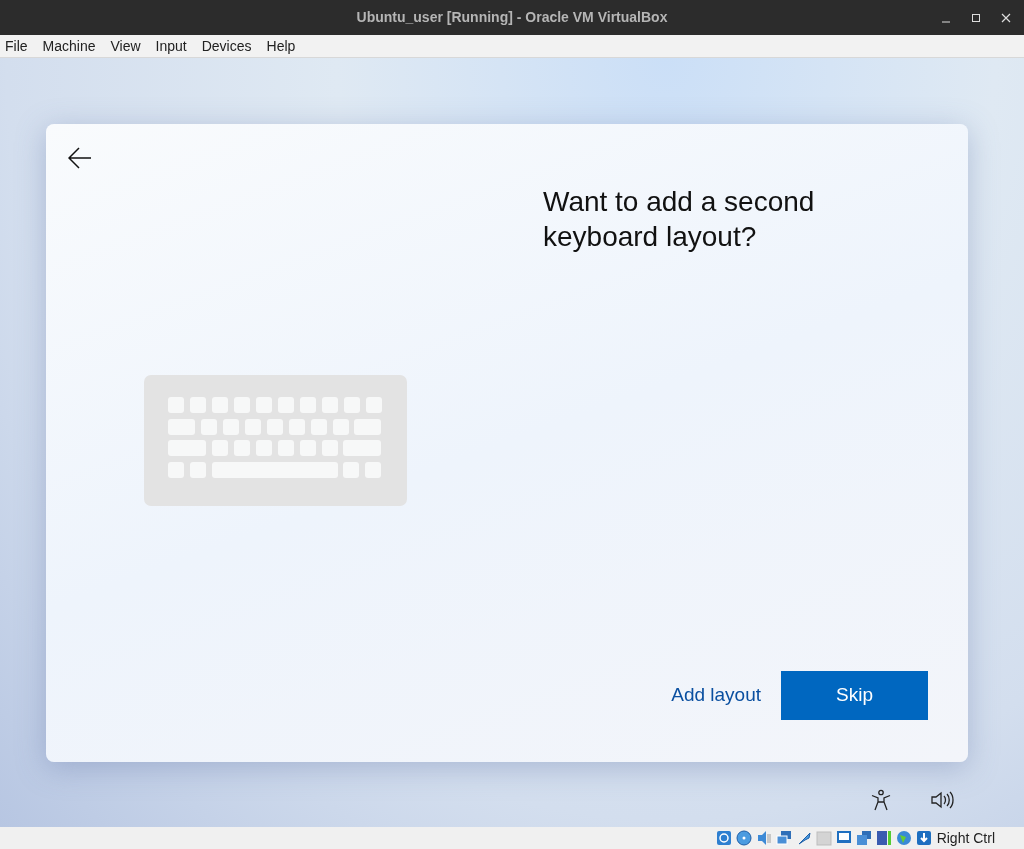 This screenshot has height=849, width=1024. Describe the element at coordinates (863, 838) in the screenshot. I see `windows-icon` at that location.